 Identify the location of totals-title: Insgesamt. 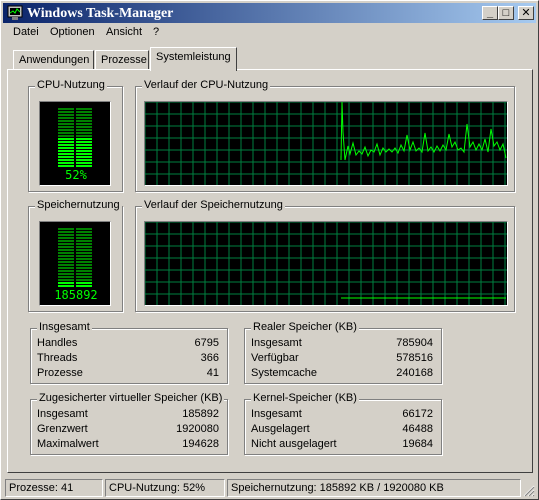
(64, 327).